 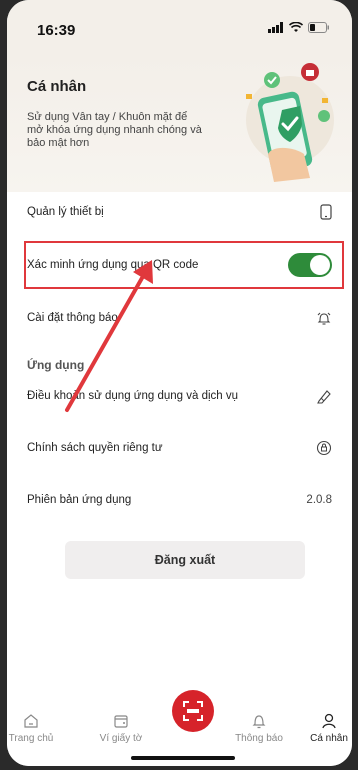 What do you see at coordinates (329, 721) in the screenshot?
I see `user-icon` at bounding box center [329, 721].